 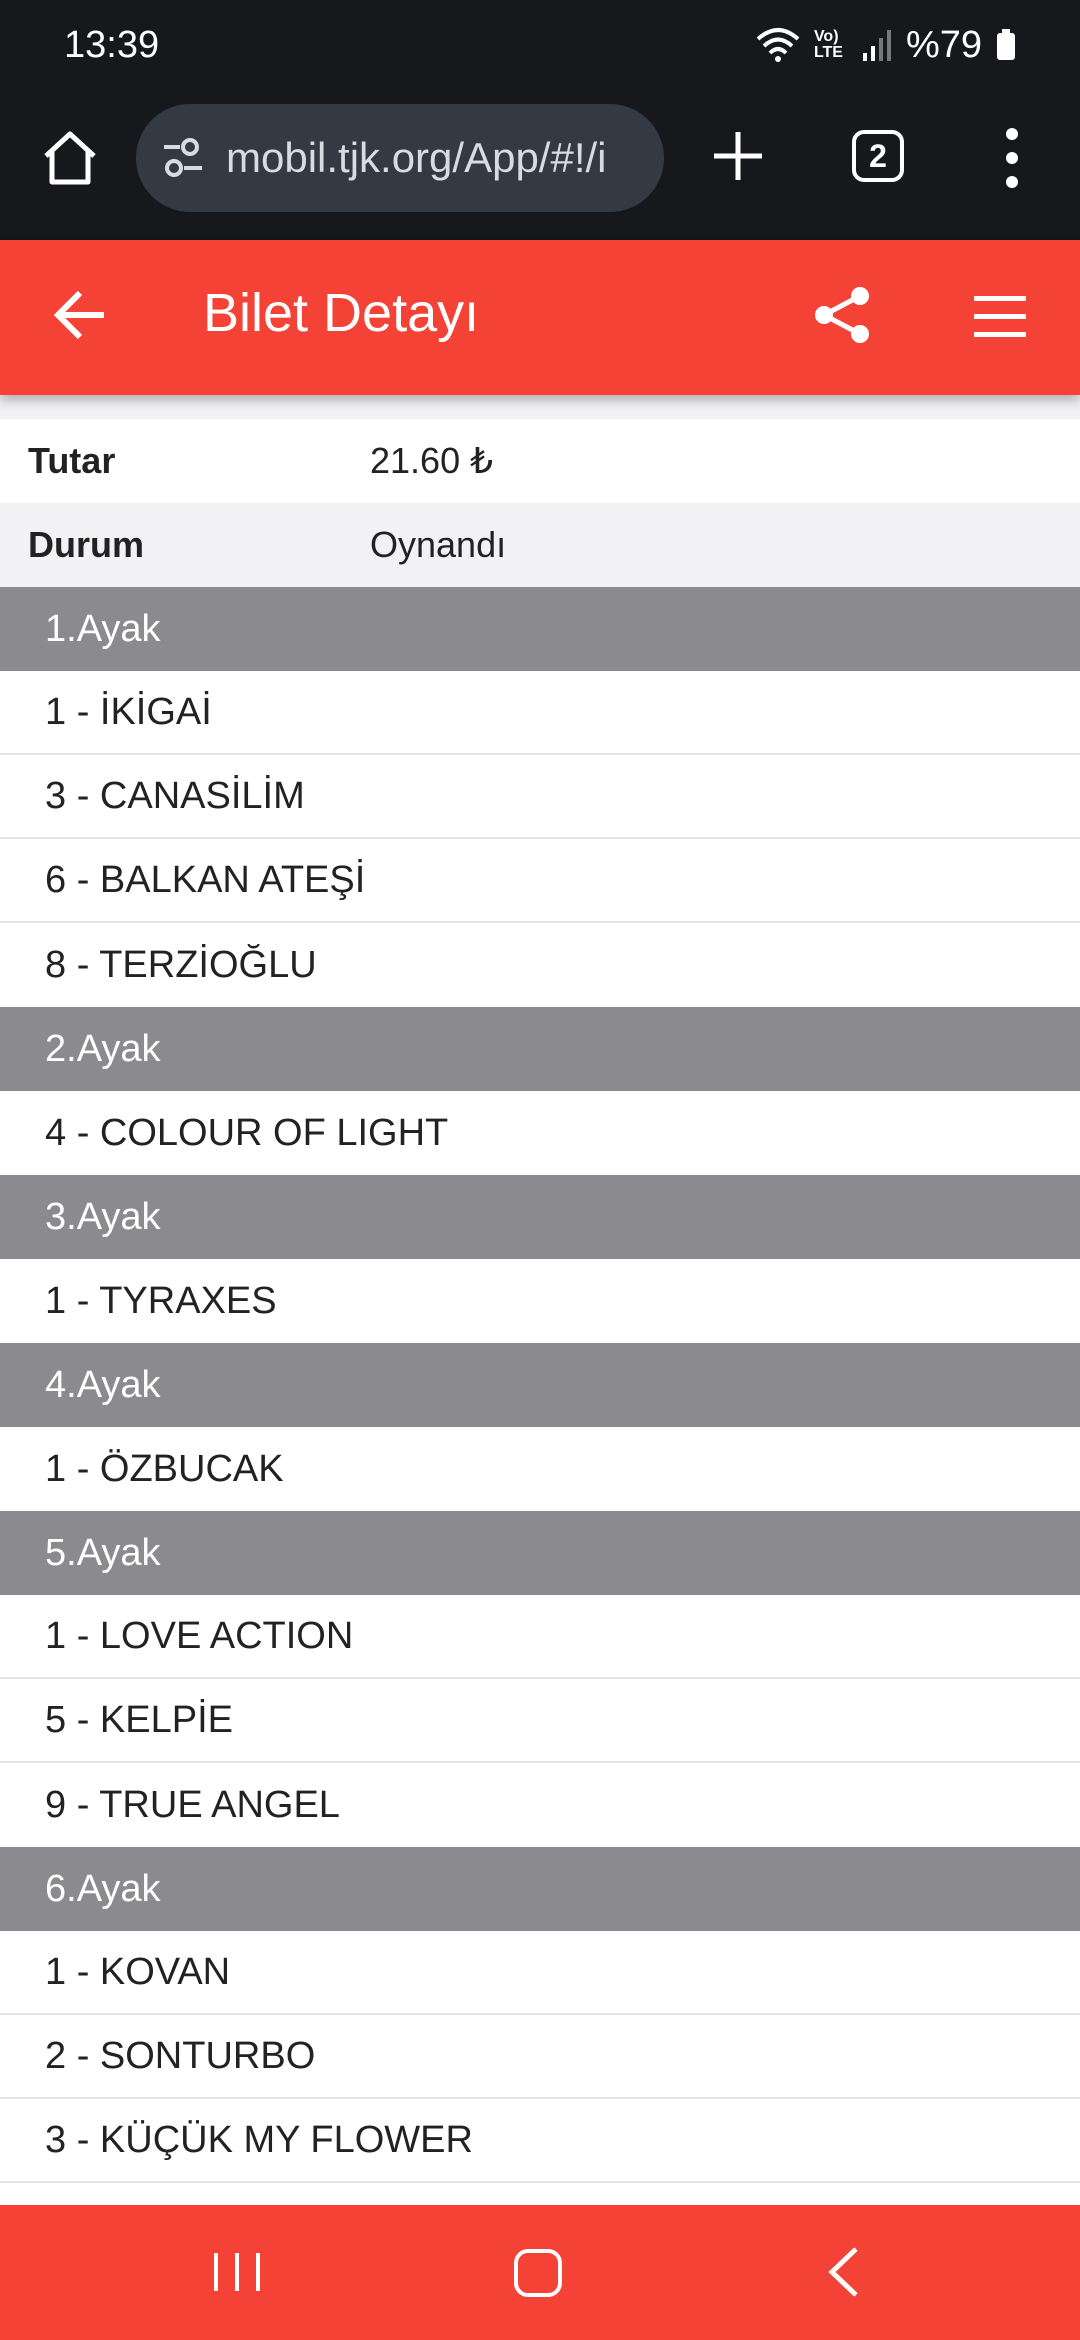 I want to click on horse-row: 4 - COLOUR OF LIGHT, so click(x=540, y=1133).